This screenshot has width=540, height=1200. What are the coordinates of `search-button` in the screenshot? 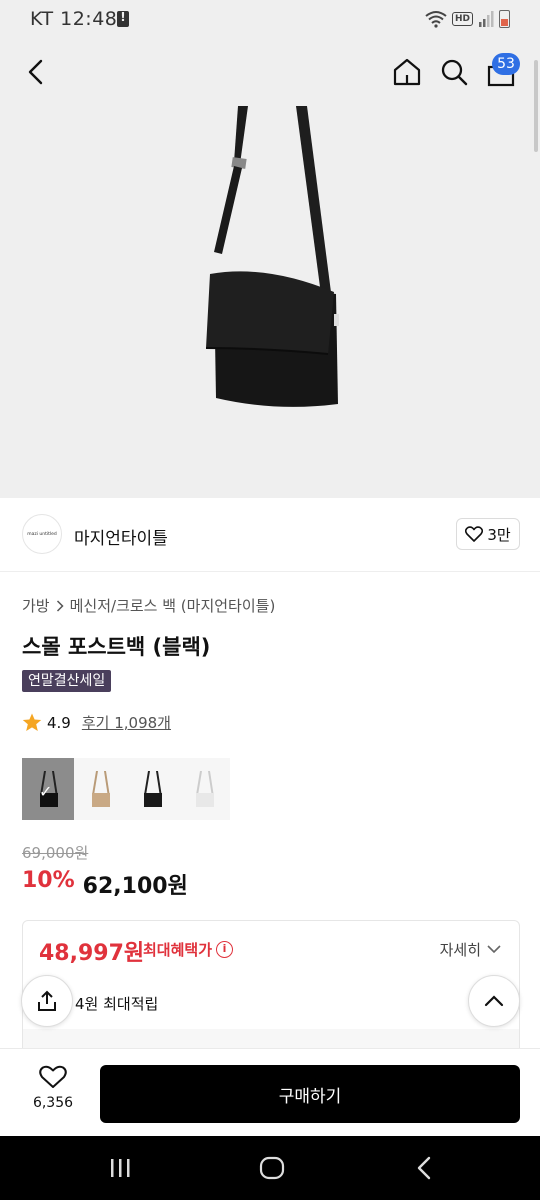 It's located at (454, 72).